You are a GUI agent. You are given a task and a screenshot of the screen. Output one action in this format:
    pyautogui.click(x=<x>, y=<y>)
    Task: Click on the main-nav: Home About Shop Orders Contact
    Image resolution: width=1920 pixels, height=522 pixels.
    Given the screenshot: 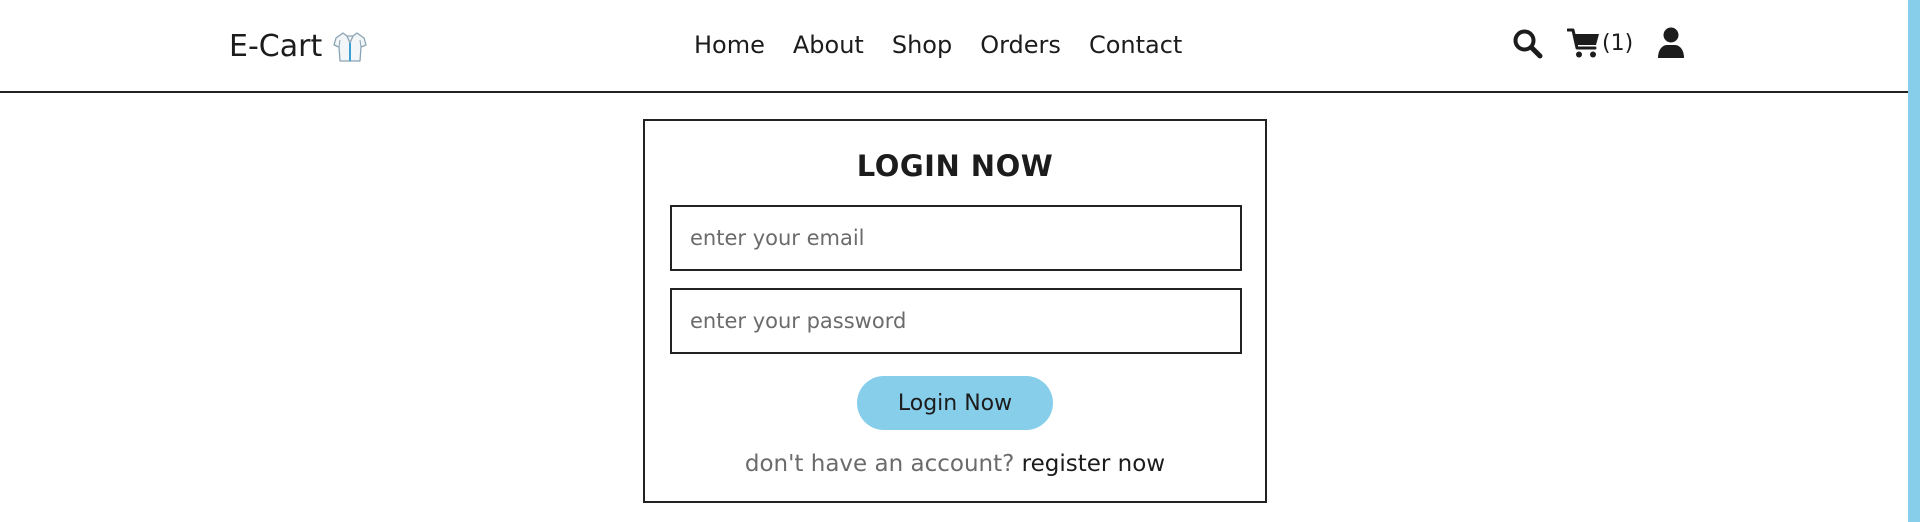 What is the action you would take?
    pyautogui.click(x=938, y=45)
    